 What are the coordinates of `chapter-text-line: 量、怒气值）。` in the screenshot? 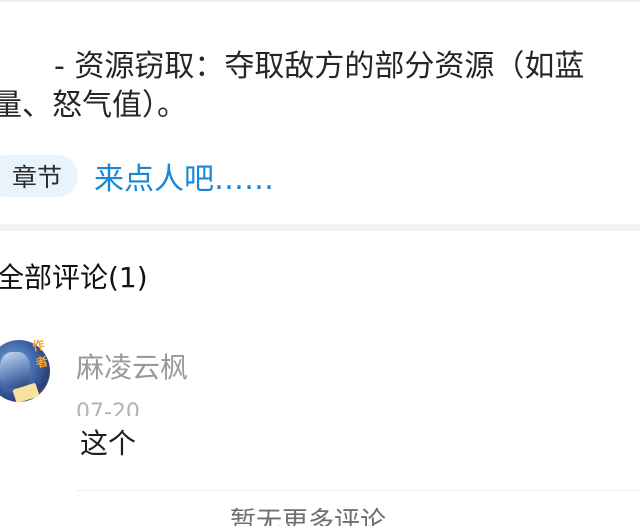 It's located at (93, 105).